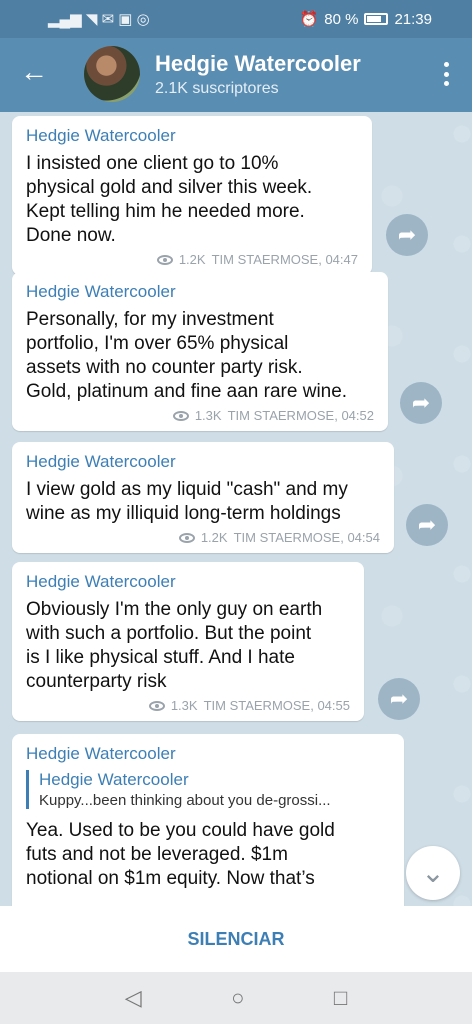  I want to click on author-time: TIM STAERMOSE, 04:52, so click(300, 415).